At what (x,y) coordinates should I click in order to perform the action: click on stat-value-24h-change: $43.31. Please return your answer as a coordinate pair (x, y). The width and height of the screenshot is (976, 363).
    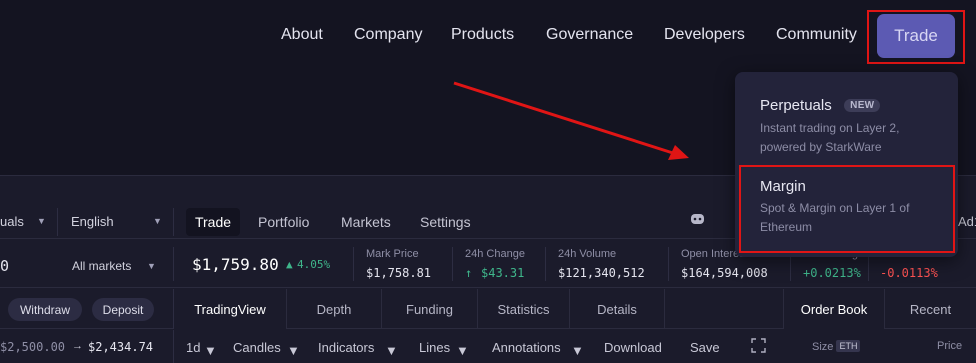
    Looking at the image, I should click on (503, 273).